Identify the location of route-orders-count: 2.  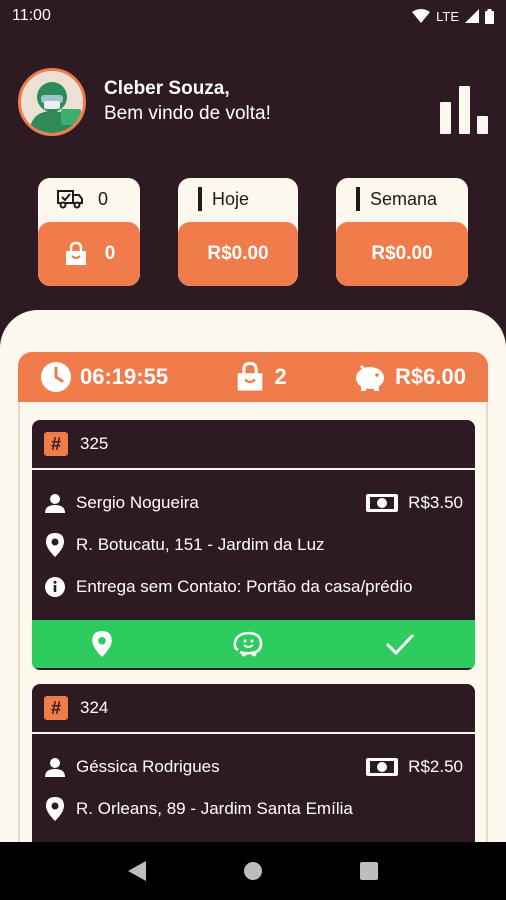
(280, 376).